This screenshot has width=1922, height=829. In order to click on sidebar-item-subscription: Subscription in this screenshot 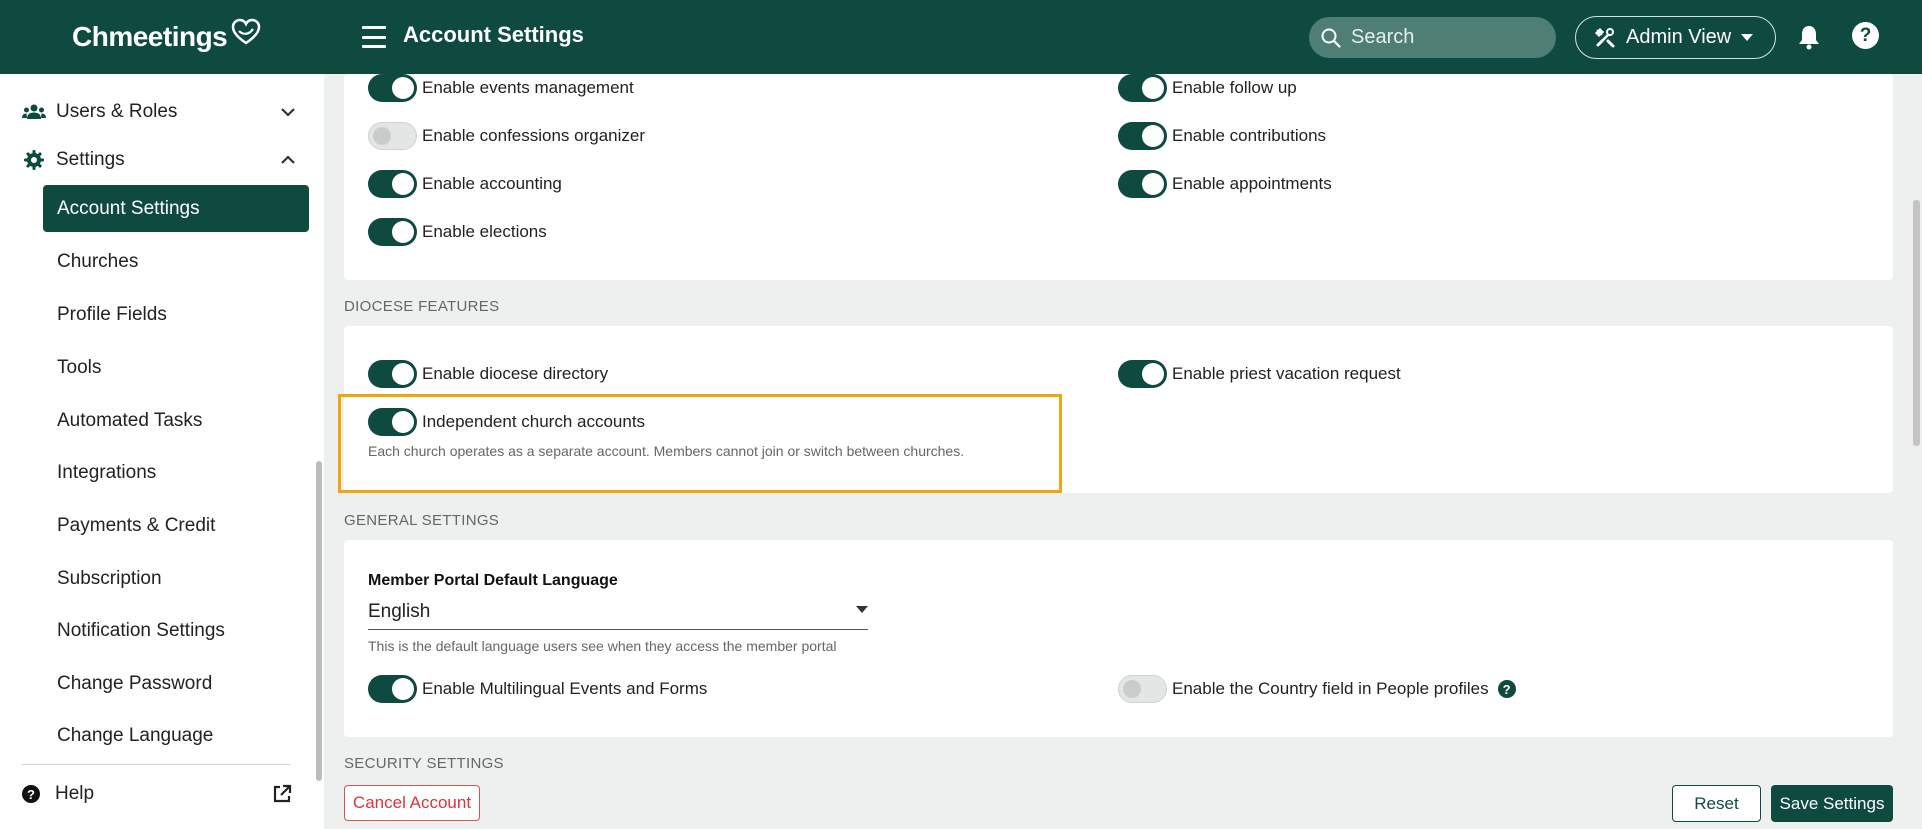, I will do `click(176, 578)`.